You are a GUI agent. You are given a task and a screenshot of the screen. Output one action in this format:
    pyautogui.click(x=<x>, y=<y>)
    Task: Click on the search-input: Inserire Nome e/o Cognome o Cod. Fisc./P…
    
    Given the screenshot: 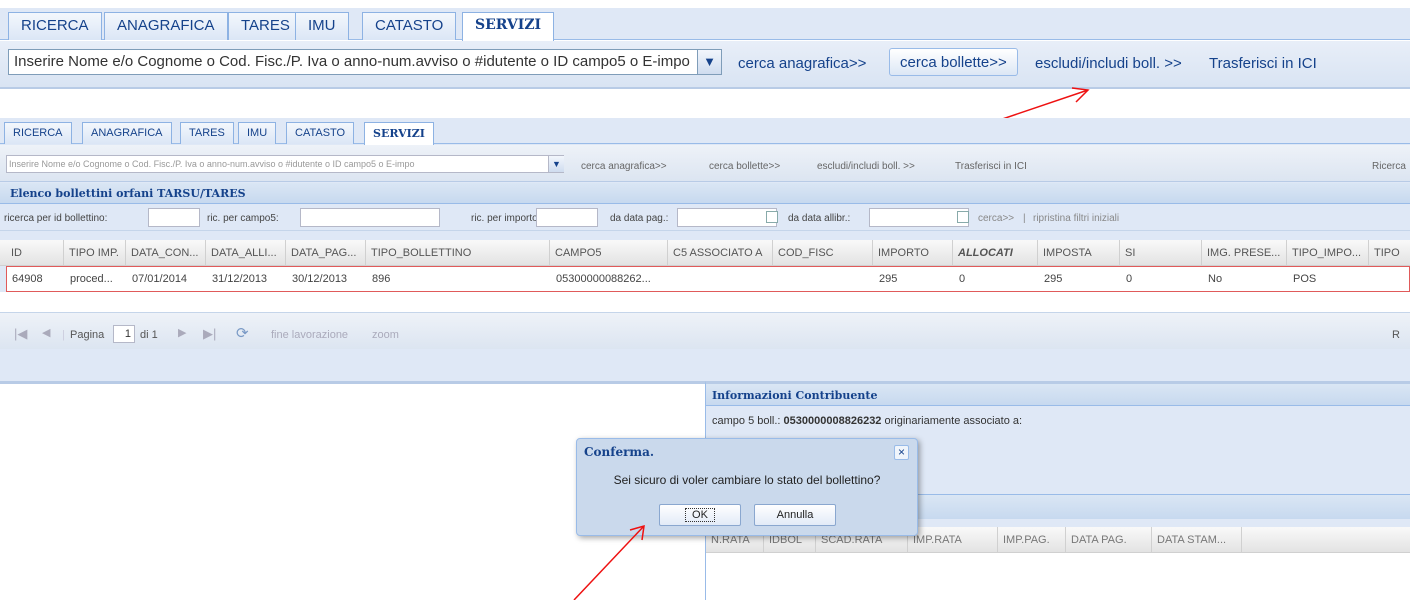 What is the action you would take?
    pyautogui.click(x=285, y=164)
    